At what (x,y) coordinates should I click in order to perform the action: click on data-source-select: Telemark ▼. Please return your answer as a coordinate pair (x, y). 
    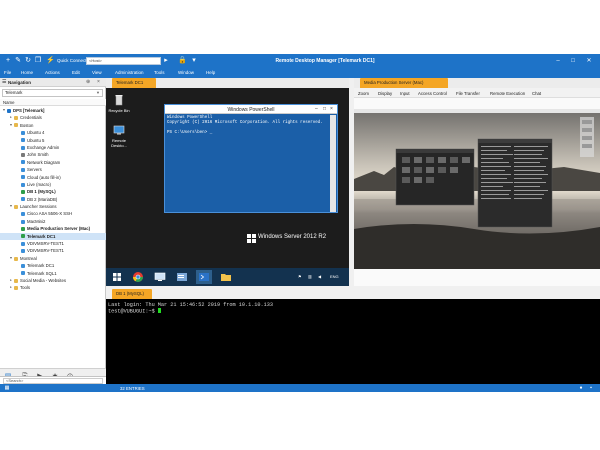
    Looking at the image, I should click on (52, 93).